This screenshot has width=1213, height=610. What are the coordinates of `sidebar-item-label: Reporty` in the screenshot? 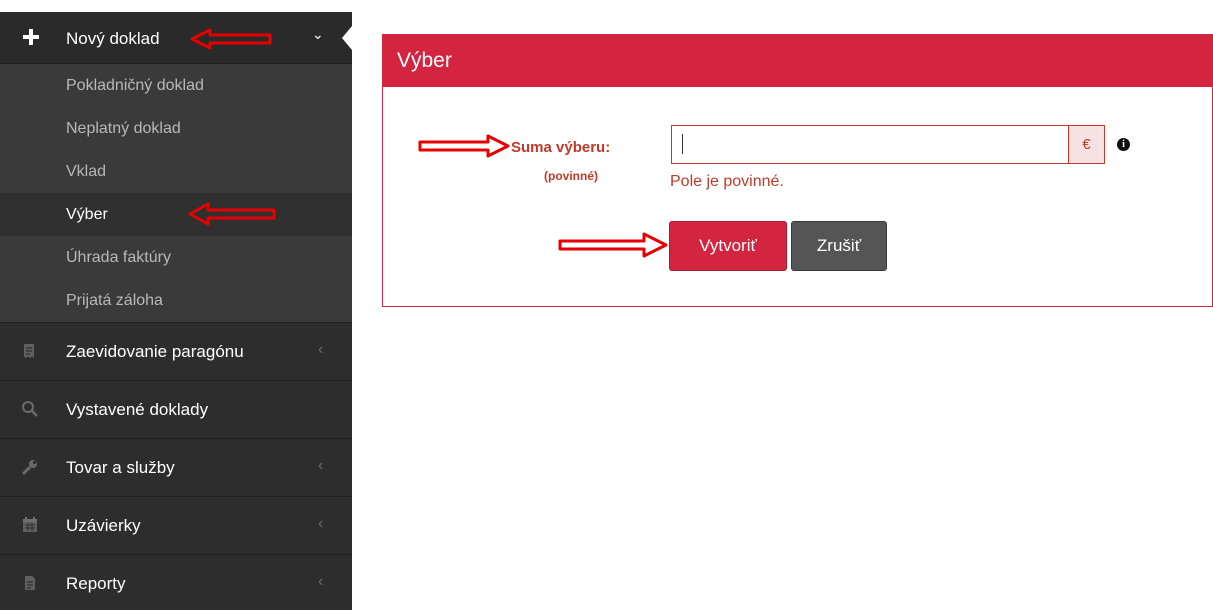 It's located at (96, 583).